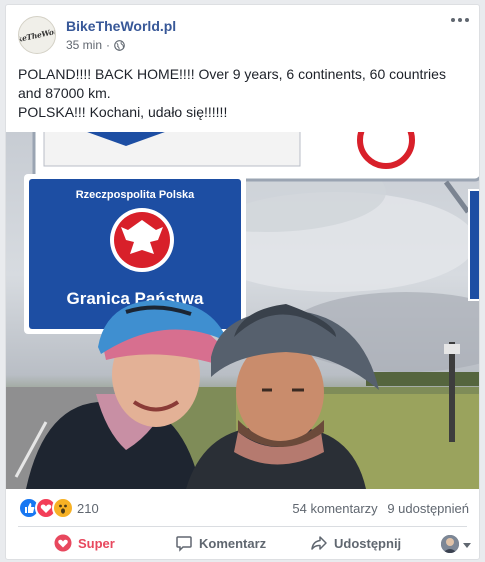 This screenshot has width=485, height=562. I want to click on post-time: 35 min, so click(84, 45).